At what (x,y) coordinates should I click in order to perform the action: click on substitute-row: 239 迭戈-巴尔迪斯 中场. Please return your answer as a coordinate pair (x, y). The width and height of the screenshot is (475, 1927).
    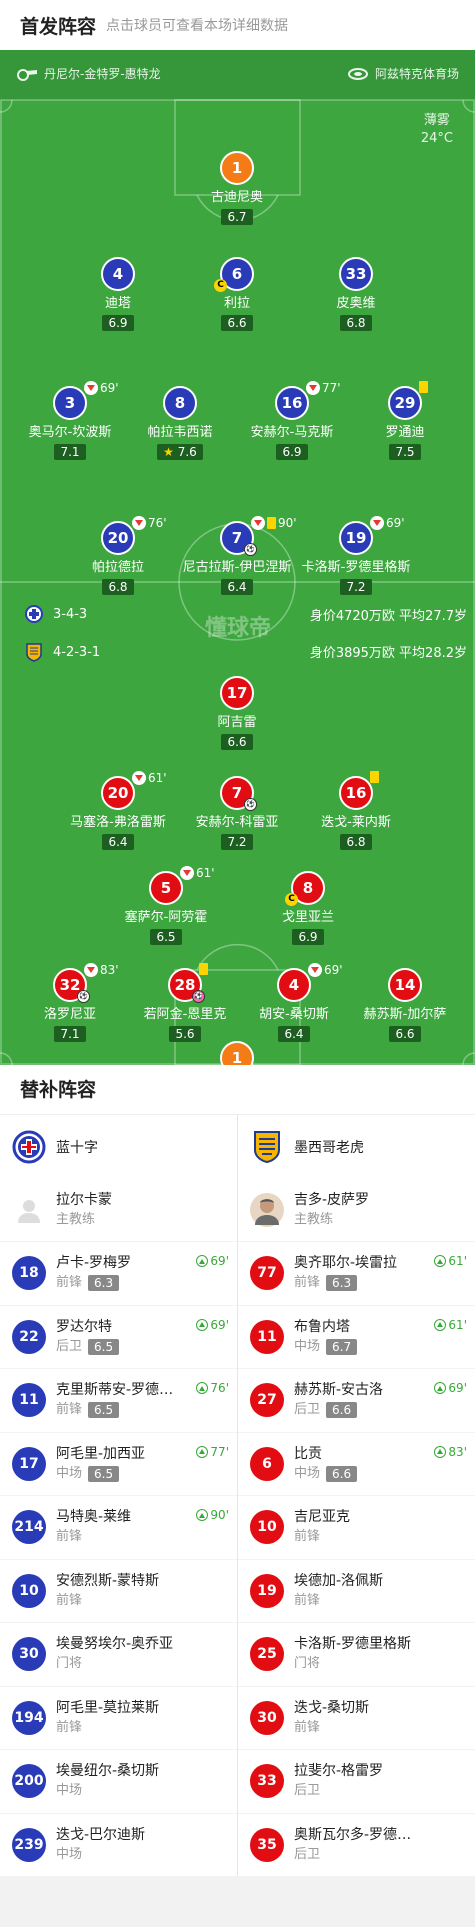
    Looking at the image, I should click on (118, 1844).